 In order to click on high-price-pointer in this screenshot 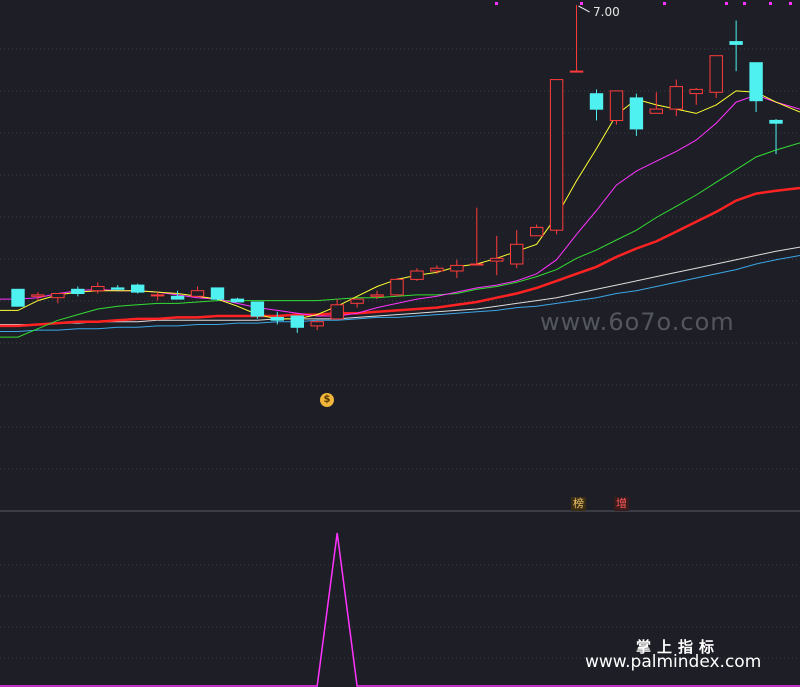, I will do `click(584, 9)`.